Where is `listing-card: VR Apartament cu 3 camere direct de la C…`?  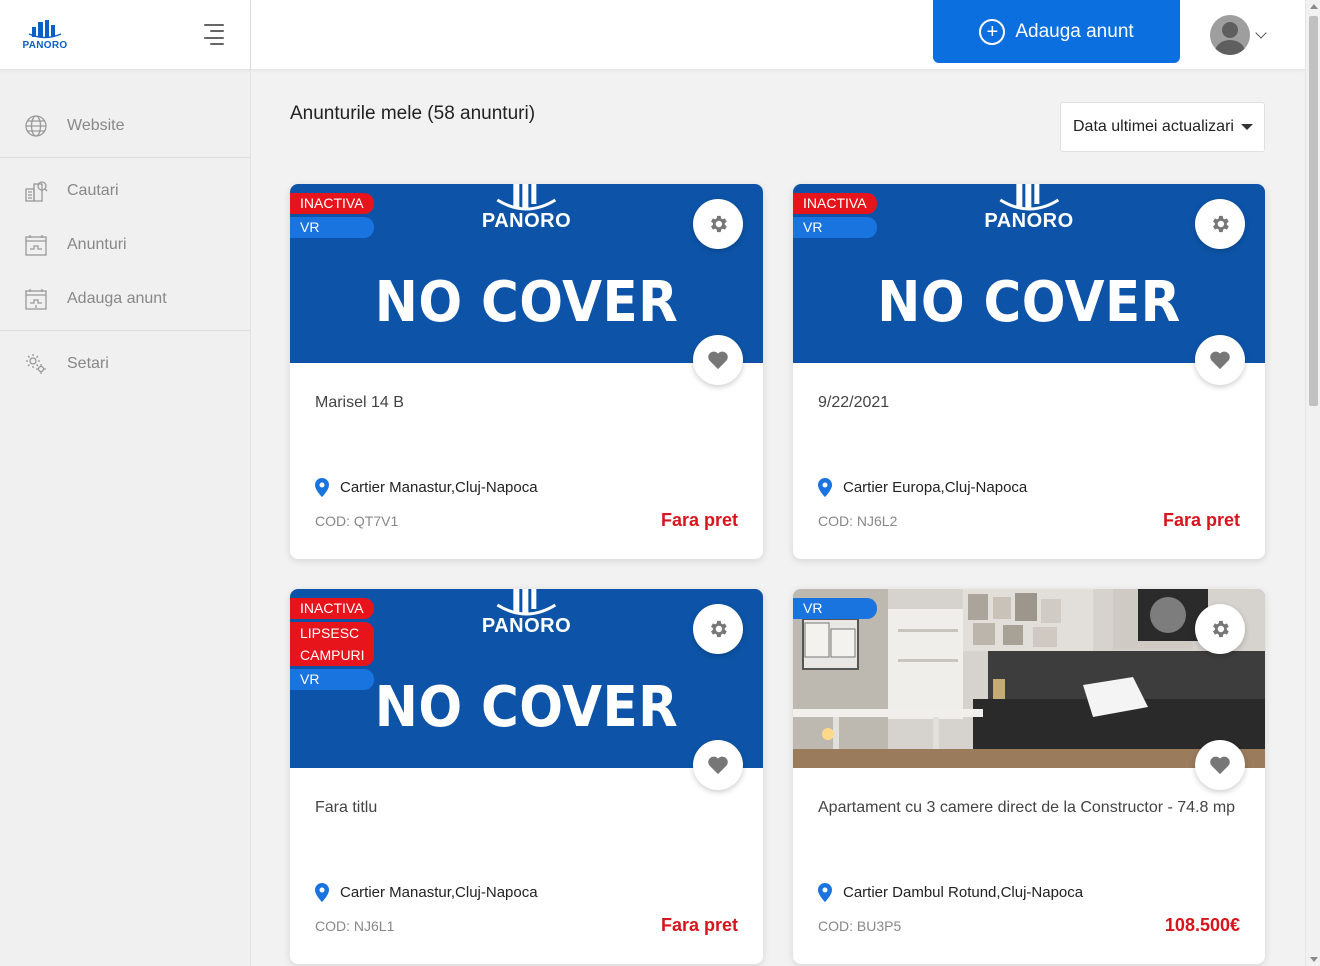 listing-card: VR Apartament cu 3 camere direct de la C… is located at coordinates (1029, 776).